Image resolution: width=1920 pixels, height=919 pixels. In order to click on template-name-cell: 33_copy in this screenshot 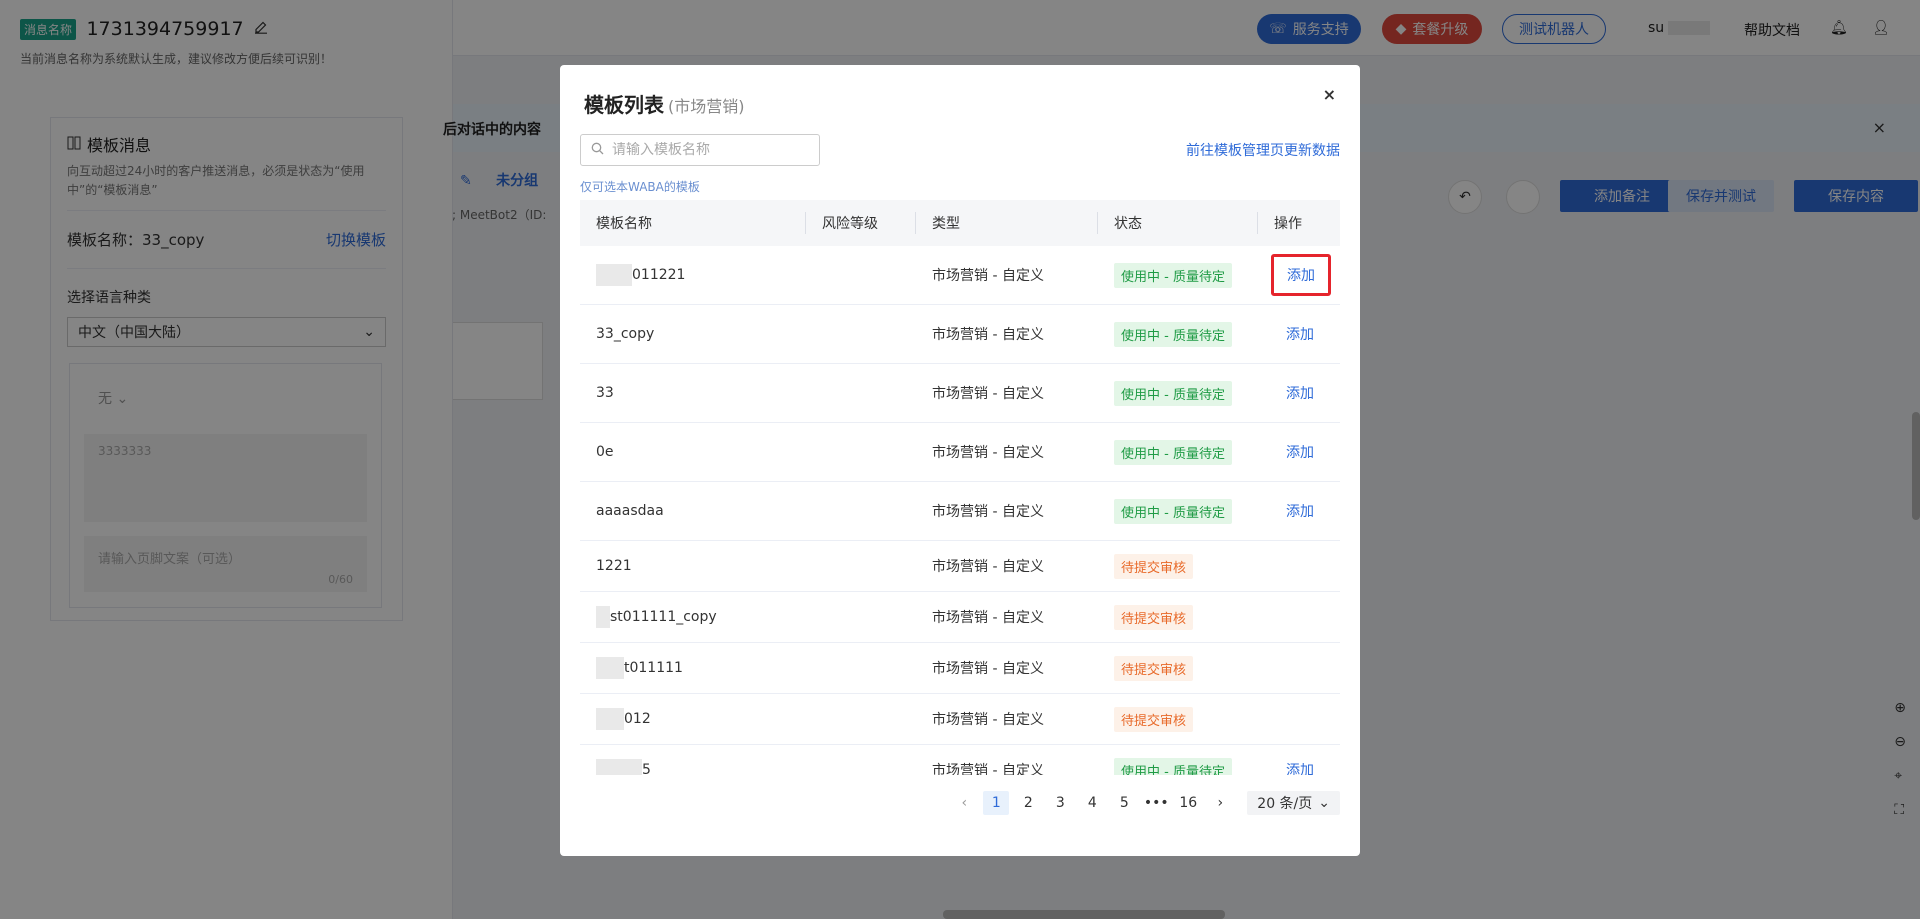, I will do `click(693, 334)`.